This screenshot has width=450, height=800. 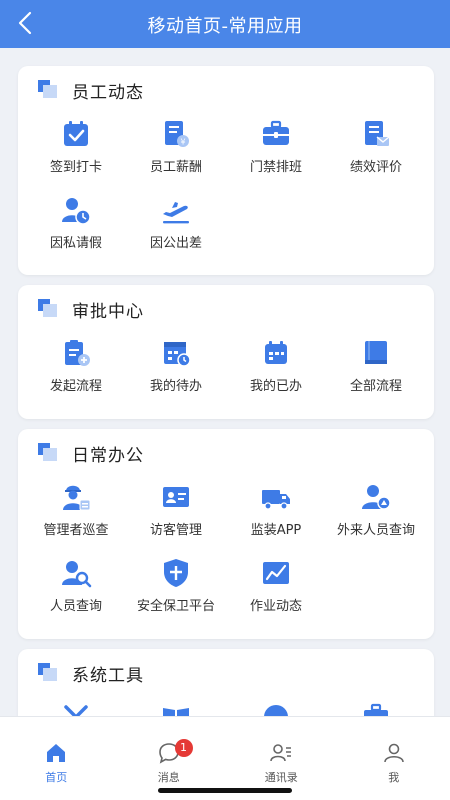 What do you see at coordinates (276, 500) in the screenshot?
I see `truck-icon` at bounding box center [276, 500].